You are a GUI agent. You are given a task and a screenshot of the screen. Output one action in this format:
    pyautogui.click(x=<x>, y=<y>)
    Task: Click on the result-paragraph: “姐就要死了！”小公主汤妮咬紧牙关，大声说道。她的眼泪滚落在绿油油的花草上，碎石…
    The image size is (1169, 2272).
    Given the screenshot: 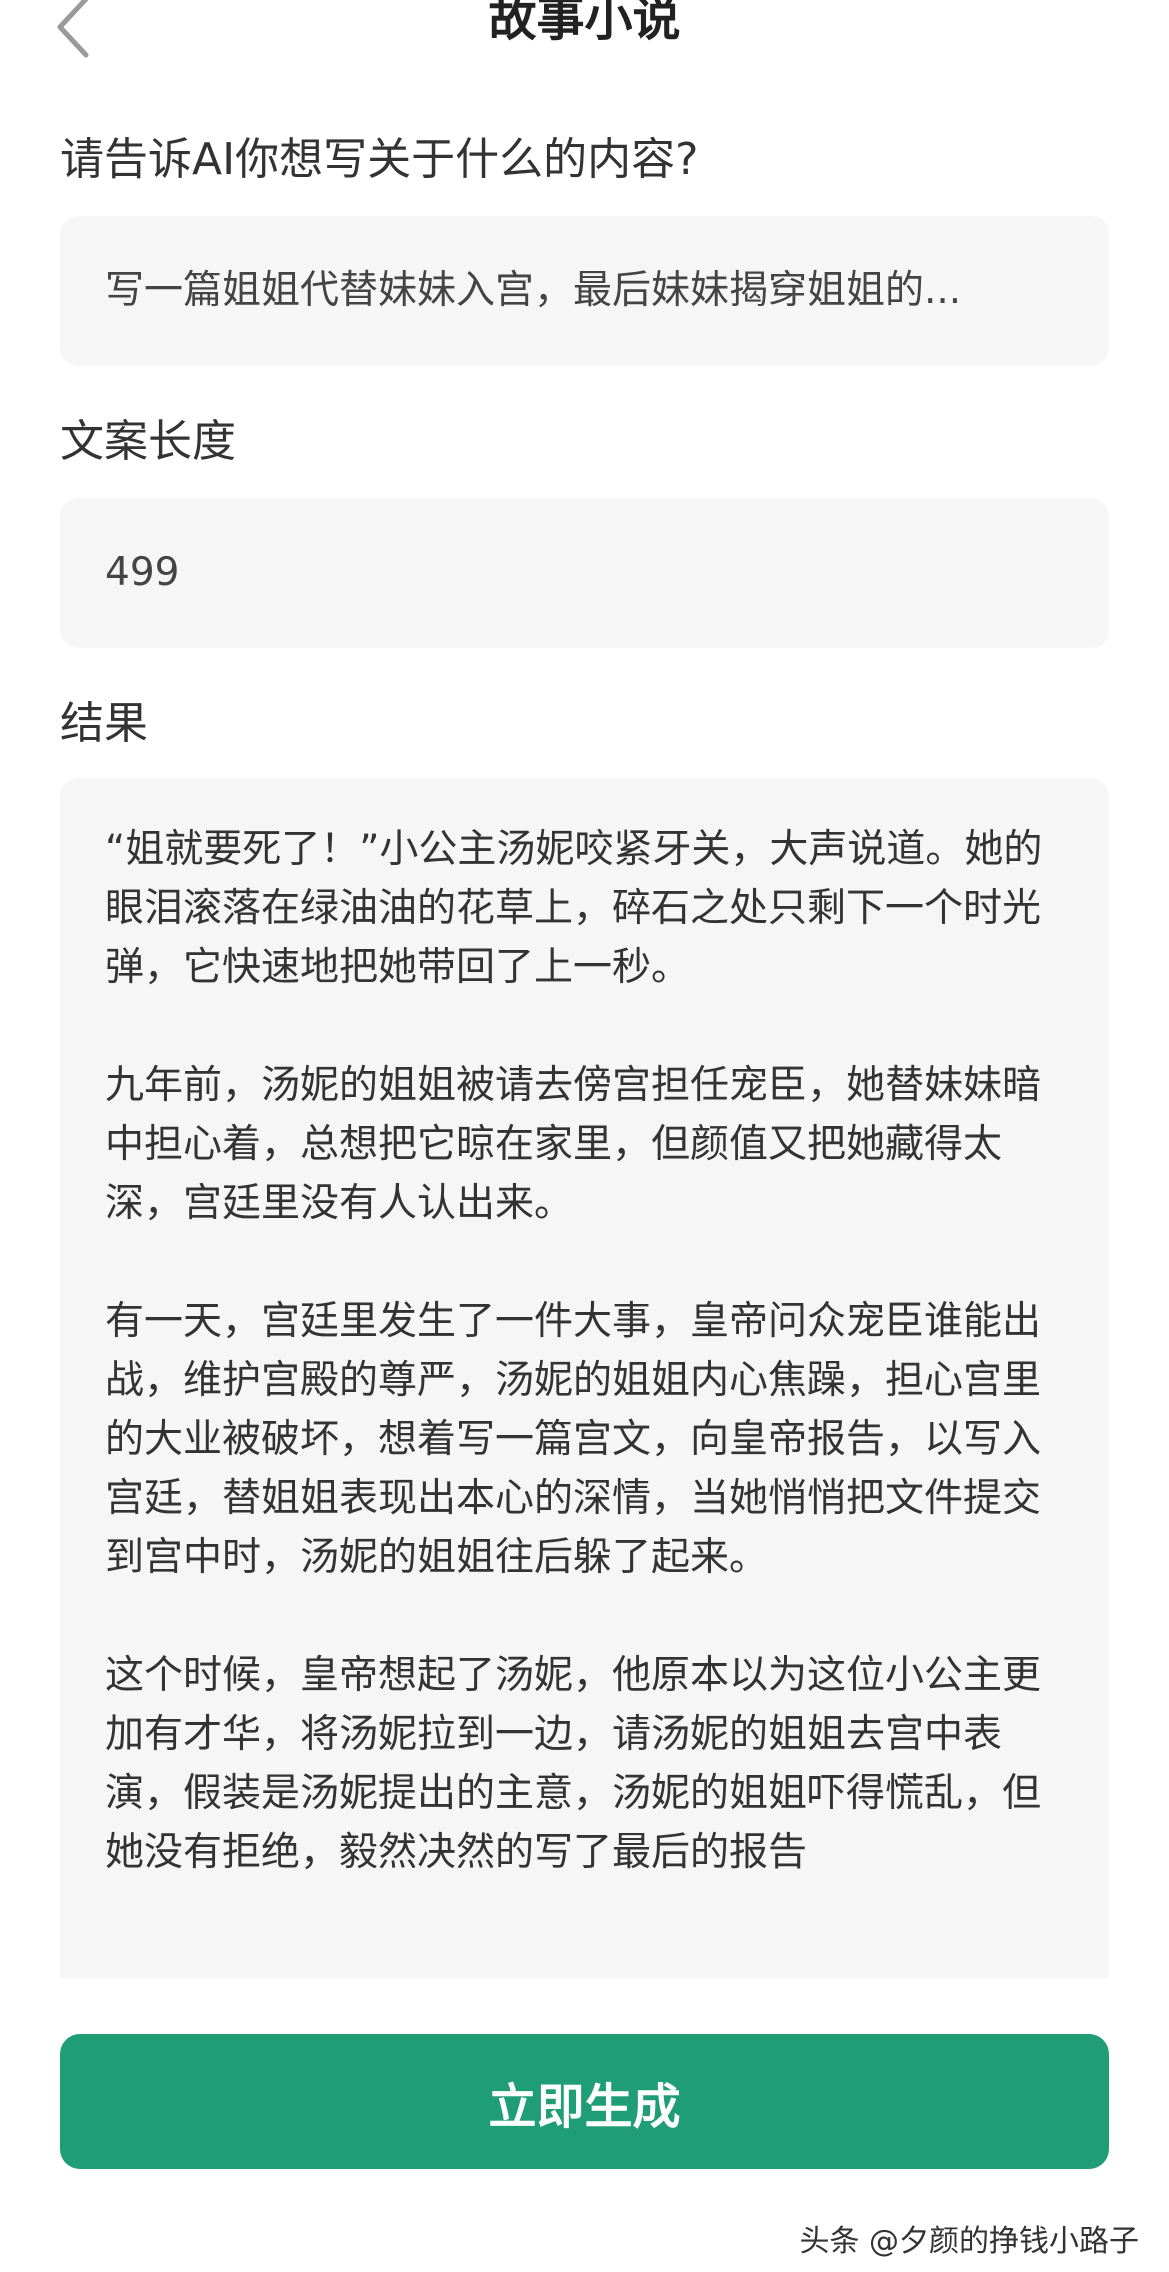 What is the action you would take?
    pyautogui.click(x=574, y=908)
    